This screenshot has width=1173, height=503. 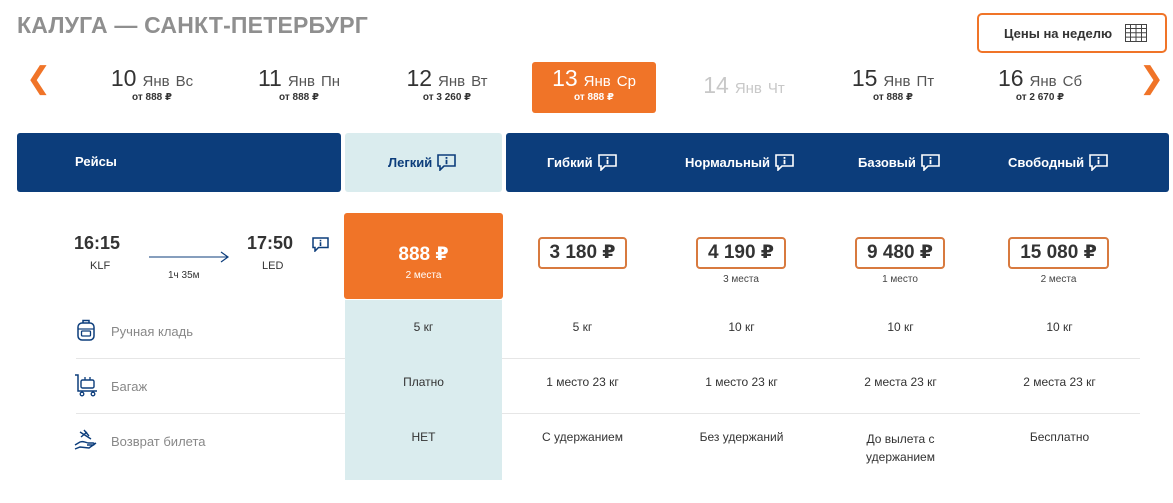 What do you see at coordinates (152, 331) in the screenshot?
I see `row-label-hand-baggage: Ручная кладь` at bounding box center [152, 331].